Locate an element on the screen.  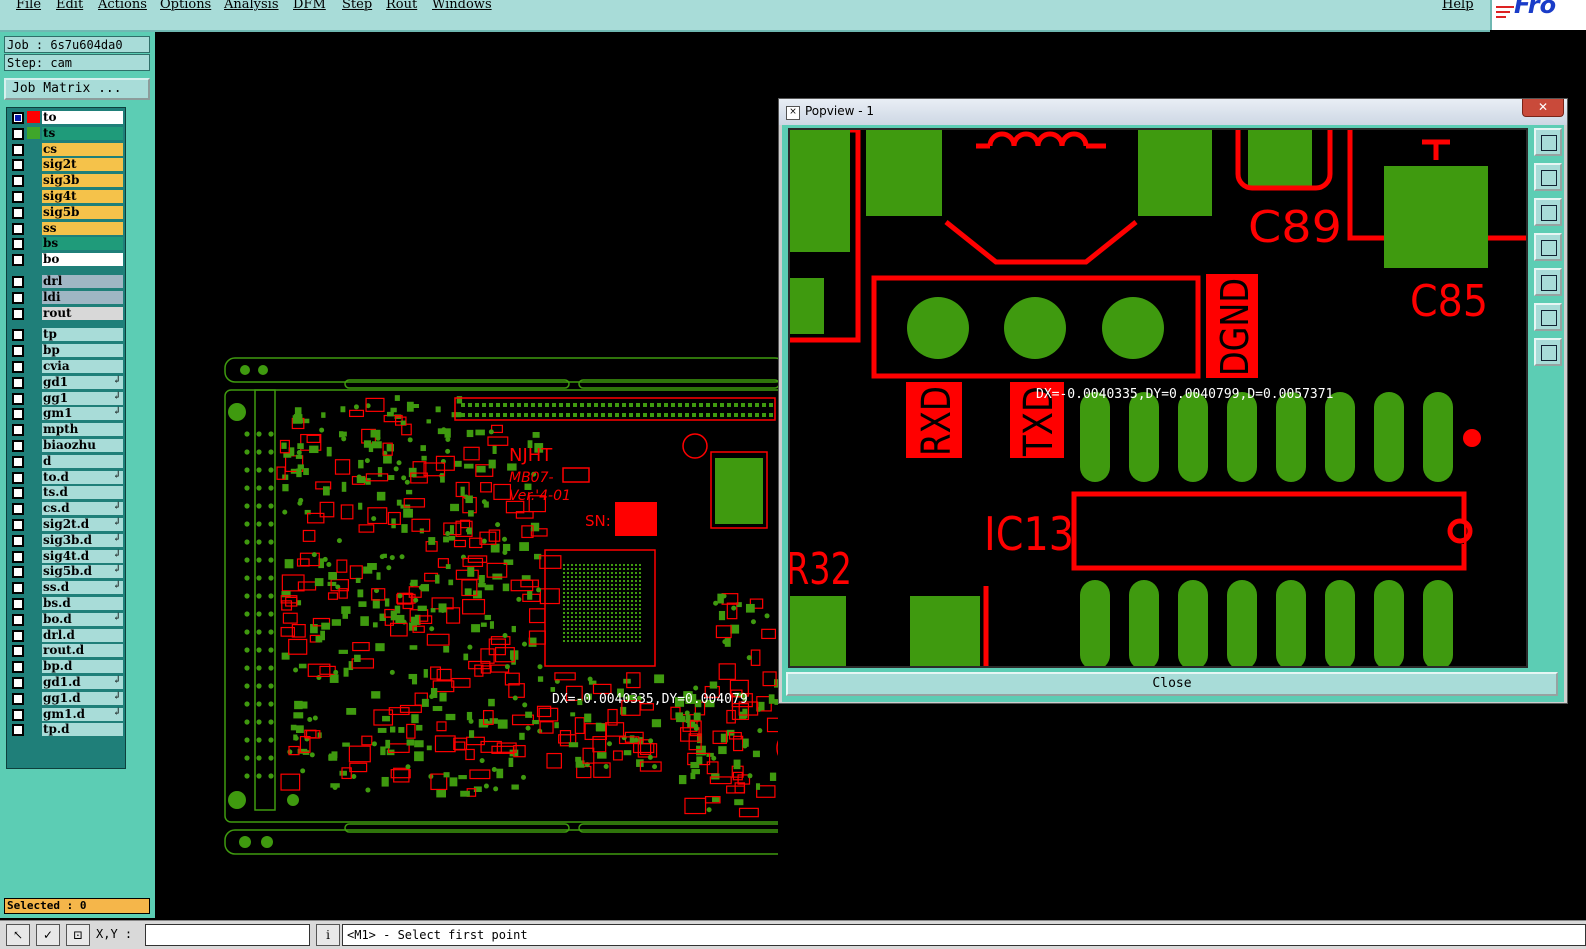
layer-row-ss: ss is located at coordinates (66, 228).